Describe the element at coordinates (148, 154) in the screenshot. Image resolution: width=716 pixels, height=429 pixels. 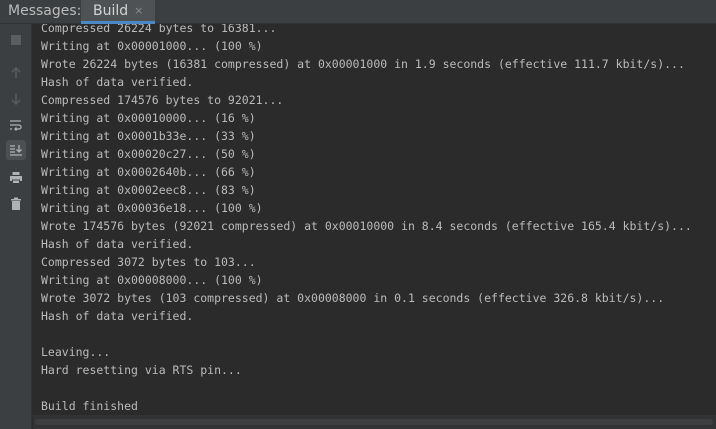
I see `console-line: Writing at 0x00020c27... (50 %)` at that location.